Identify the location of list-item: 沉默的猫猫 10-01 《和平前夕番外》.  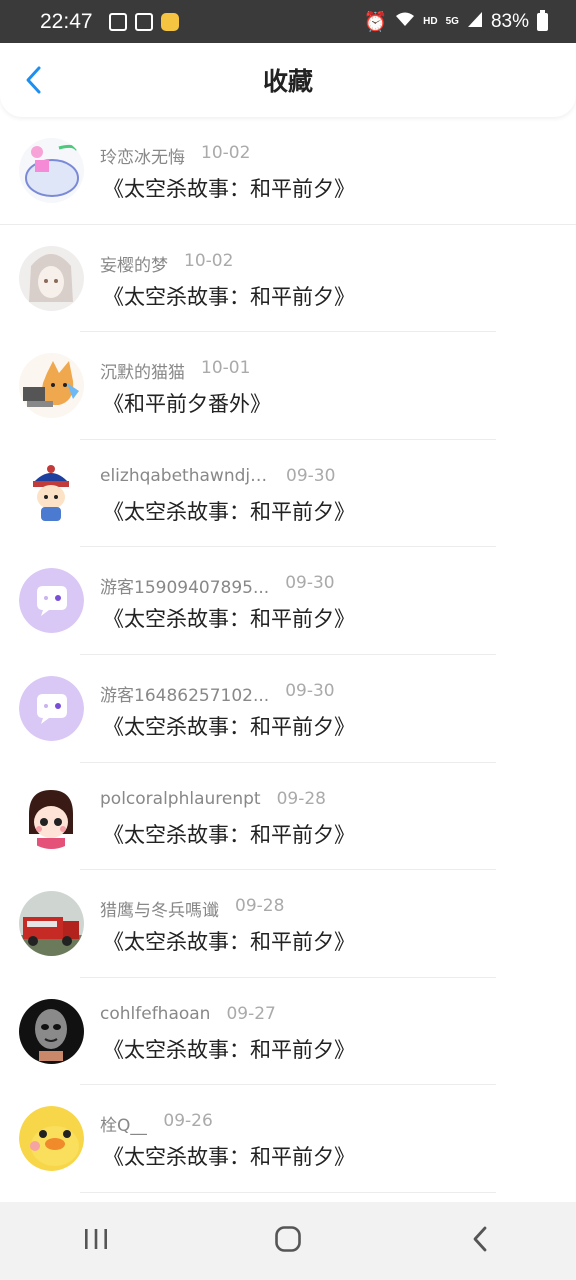
(288, 386).